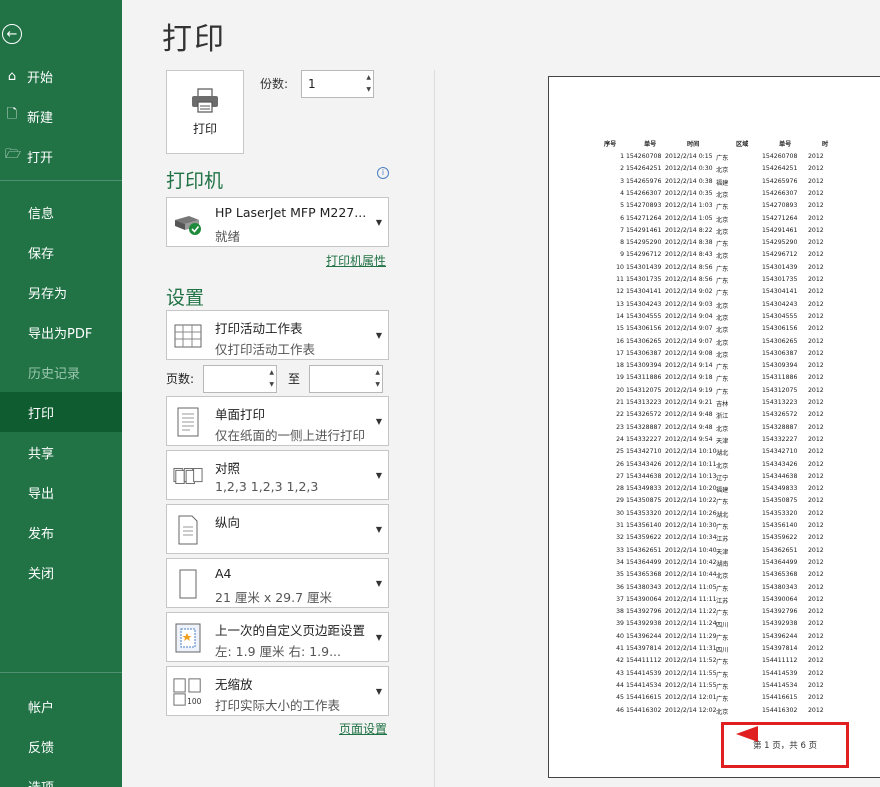 This screenshot has width=880, height=787. What do you see at coordinates (691, 501) in the screenshot?
I see `preview-cell: 2012/2/14 10:22` at bounding box center [691, 501].